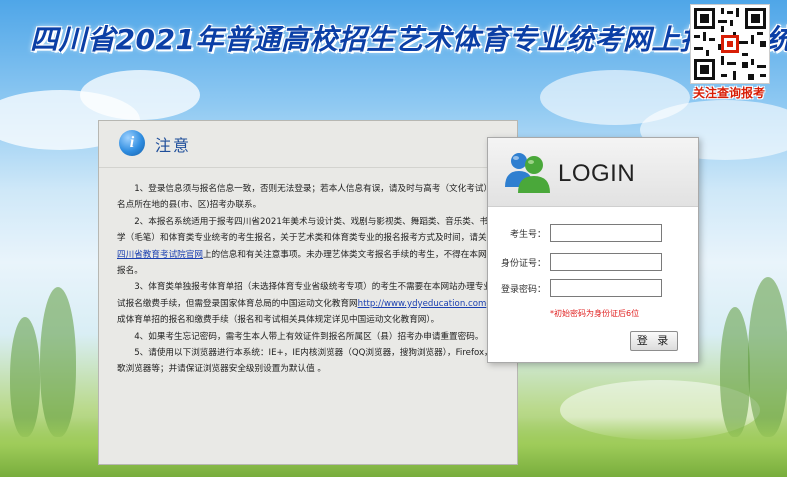  I want to click on qr-caption: 关注查询报考, so click(728, 93).